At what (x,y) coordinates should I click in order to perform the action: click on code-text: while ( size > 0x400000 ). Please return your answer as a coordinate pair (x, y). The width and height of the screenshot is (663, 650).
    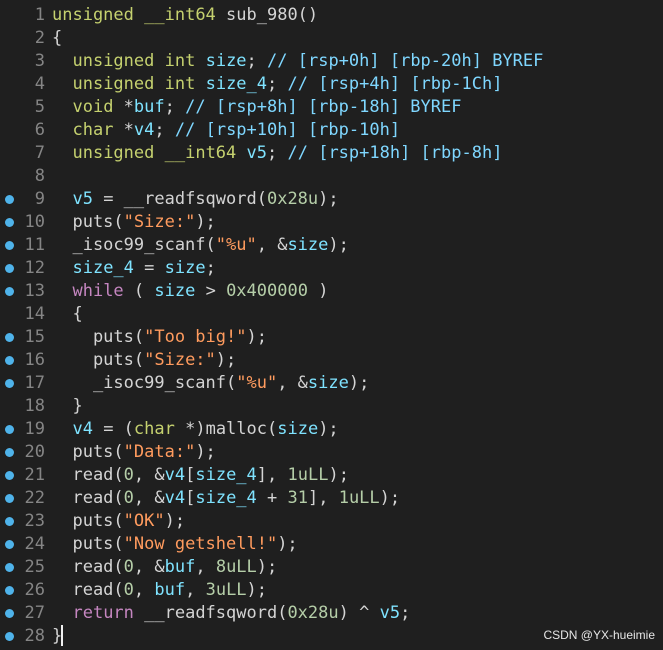
    Looking at the image, I should click on (190, 291).